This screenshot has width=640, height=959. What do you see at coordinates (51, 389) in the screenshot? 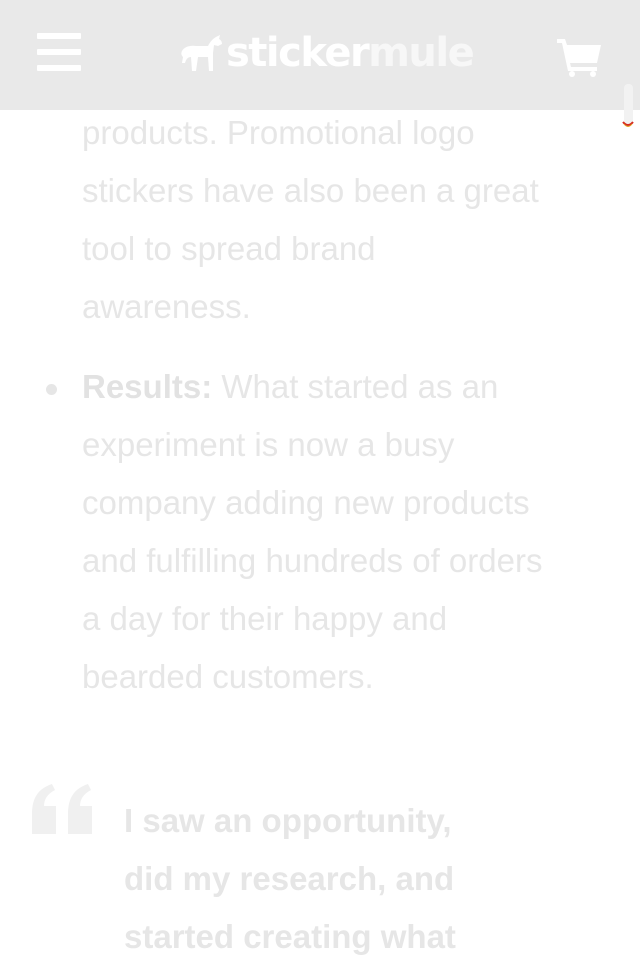
I see `list-bullet` at bounding box center [51, 389].